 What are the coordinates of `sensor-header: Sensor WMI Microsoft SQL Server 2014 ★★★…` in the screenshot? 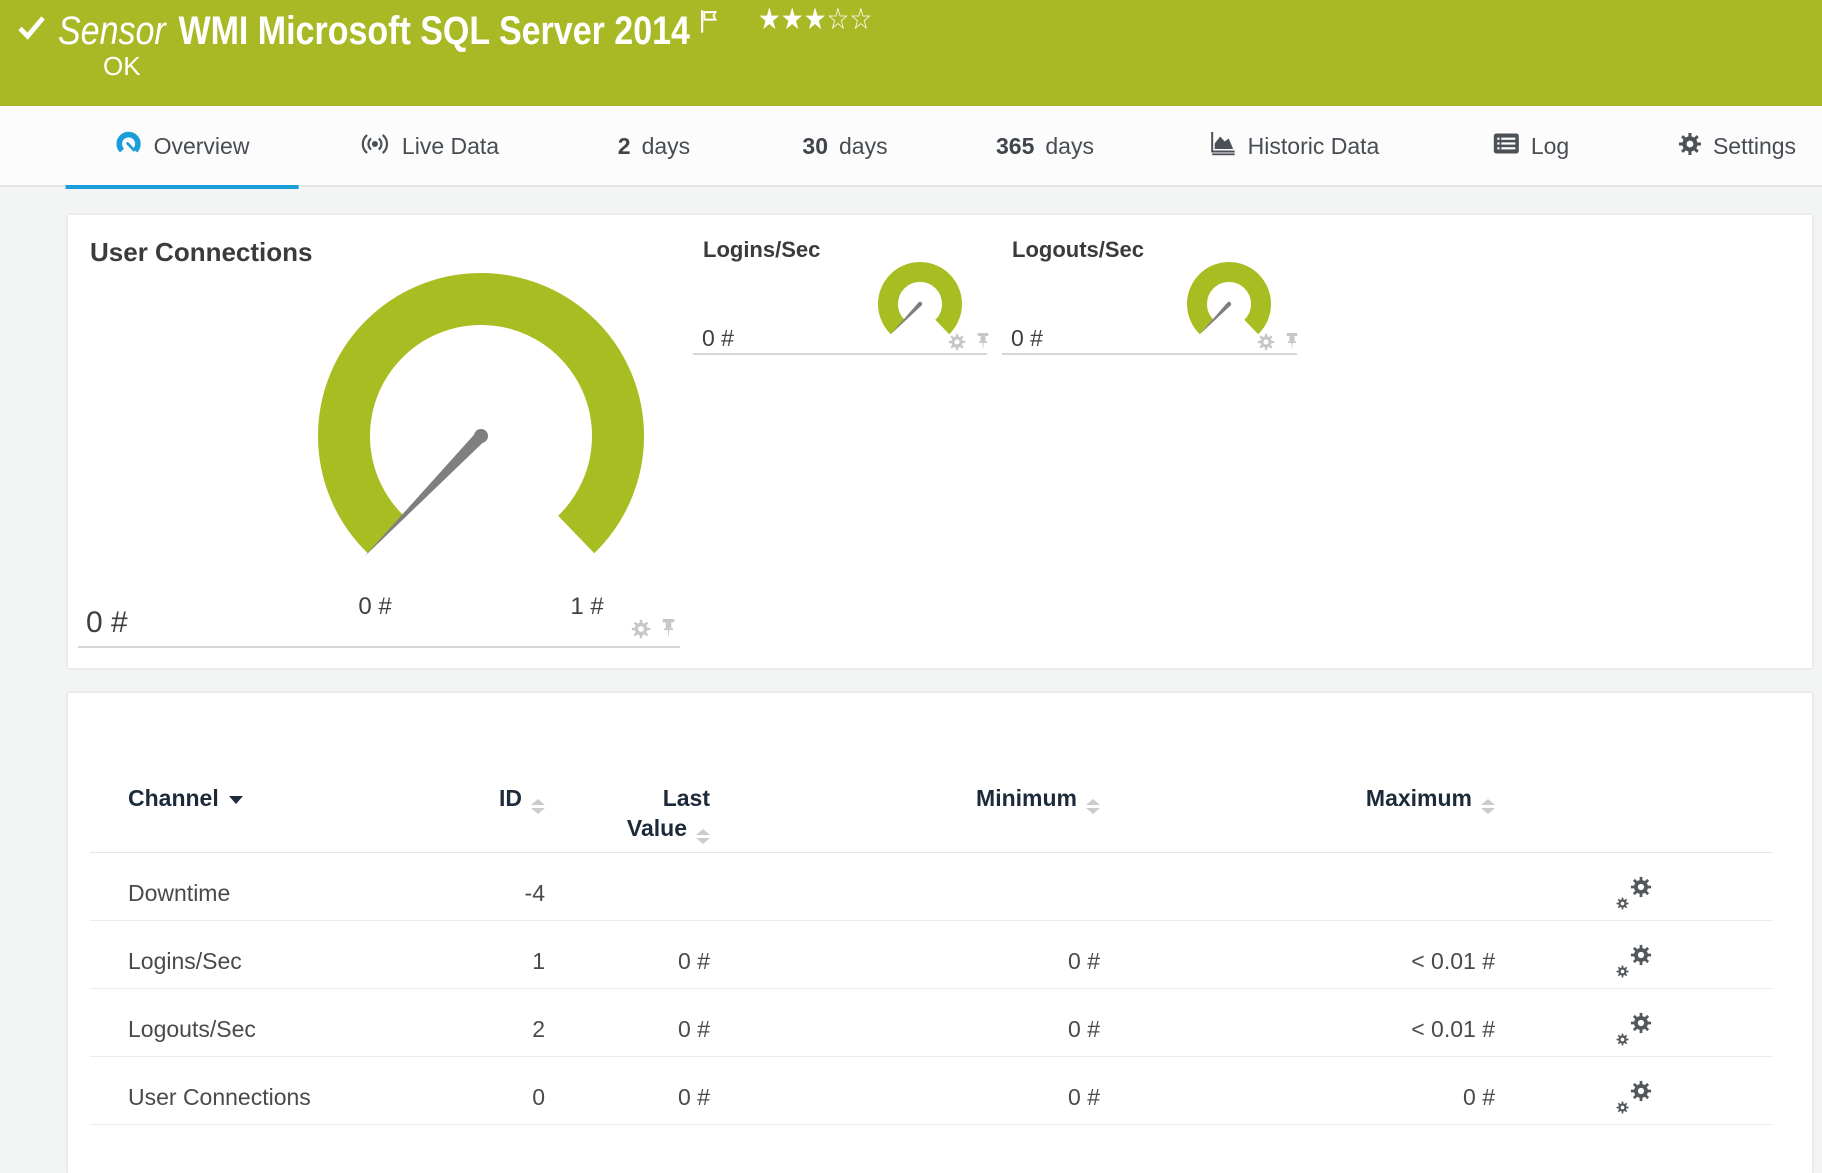 It's located at (911, 53).